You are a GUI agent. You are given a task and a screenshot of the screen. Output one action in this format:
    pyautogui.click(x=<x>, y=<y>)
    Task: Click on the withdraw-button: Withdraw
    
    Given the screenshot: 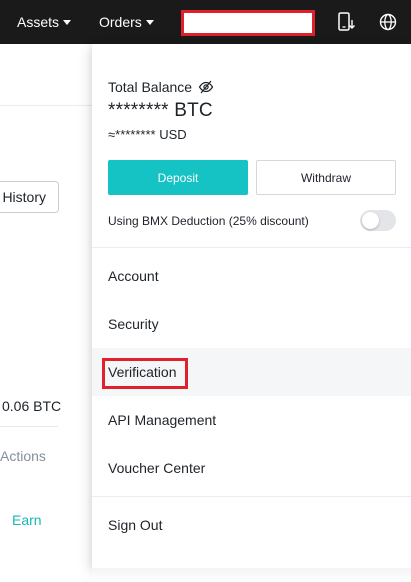 What is the action you would take?
    pyautogui.click(x=326, y=177)
    